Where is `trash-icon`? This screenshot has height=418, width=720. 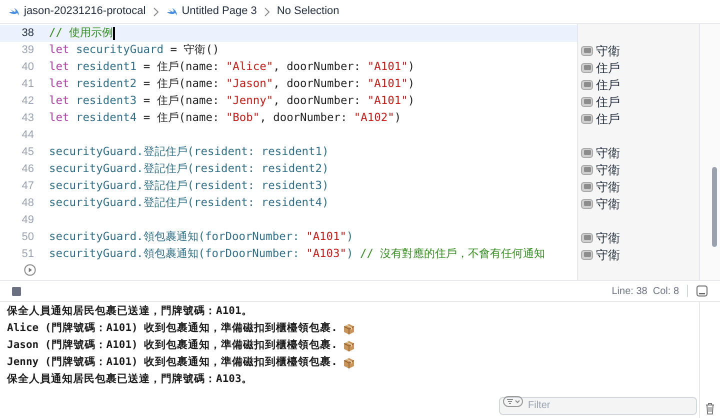 trash-icon is located at coordinates (710, 408).